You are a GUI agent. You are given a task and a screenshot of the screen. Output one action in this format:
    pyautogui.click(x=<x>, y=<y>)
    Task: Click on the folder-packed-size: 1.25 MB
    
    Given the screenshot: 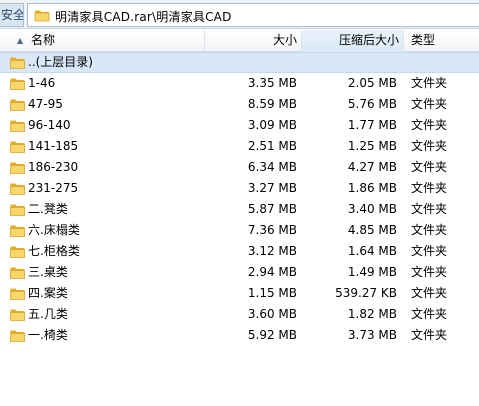 What is the action you would take?
    pyautogui.click(x=372, y=146)
    